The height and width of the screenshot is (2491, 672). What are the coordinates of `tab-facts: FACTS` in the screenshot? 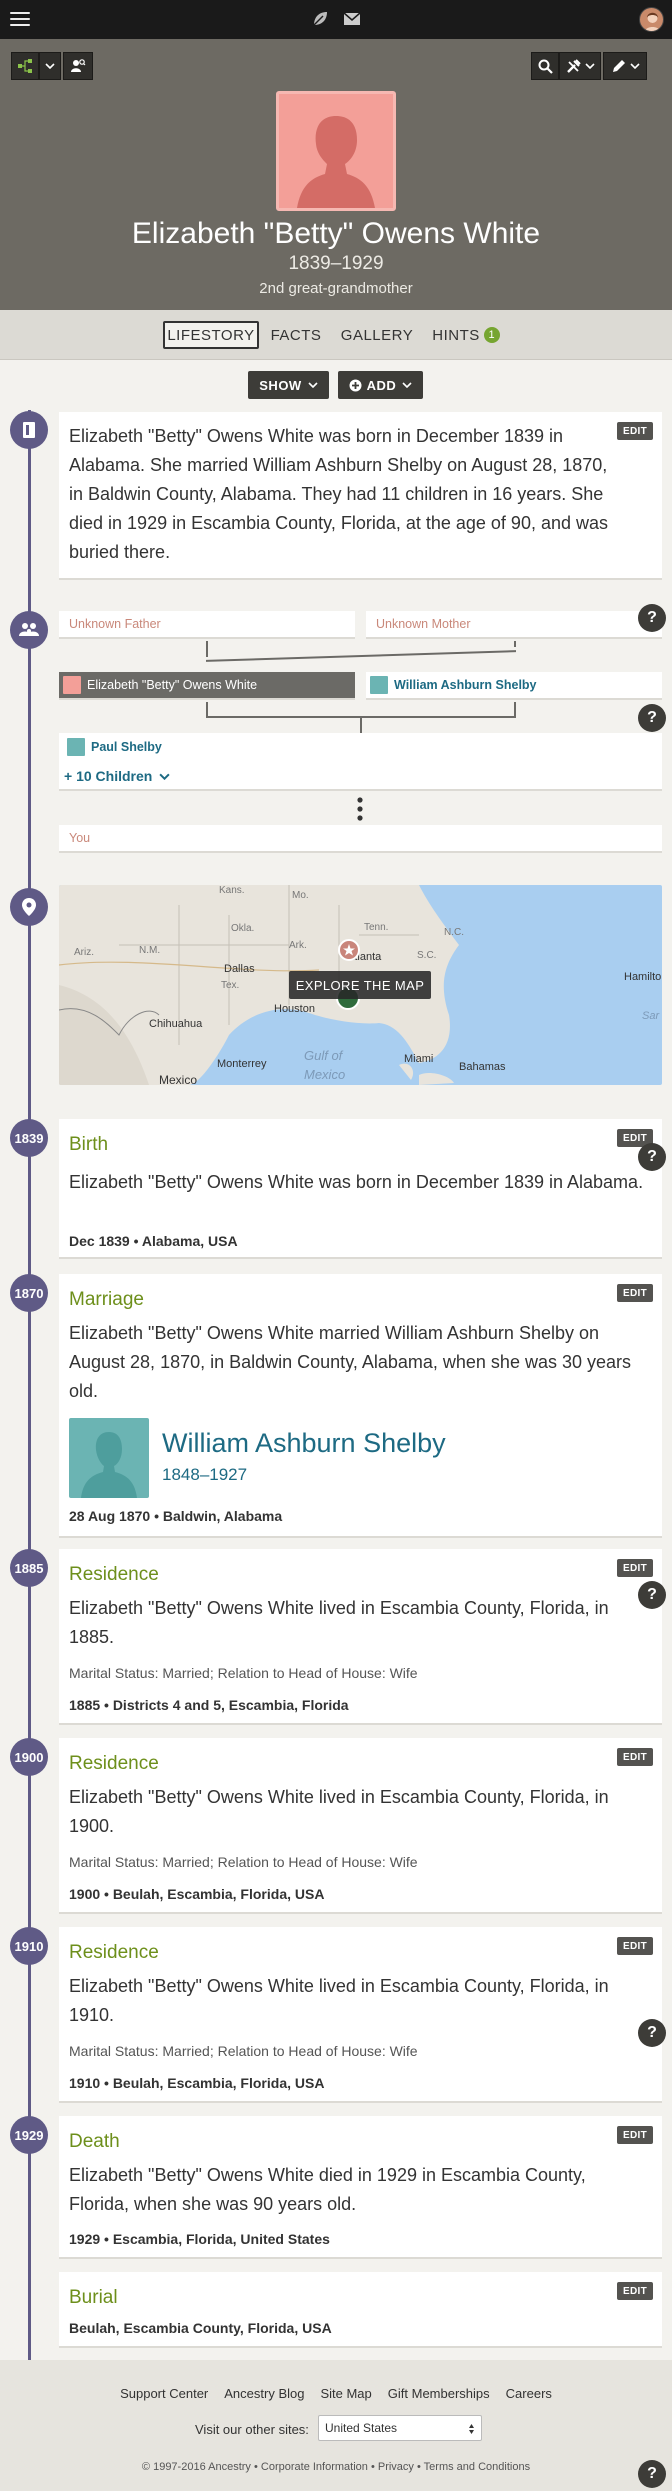 It's located at (296, 335).